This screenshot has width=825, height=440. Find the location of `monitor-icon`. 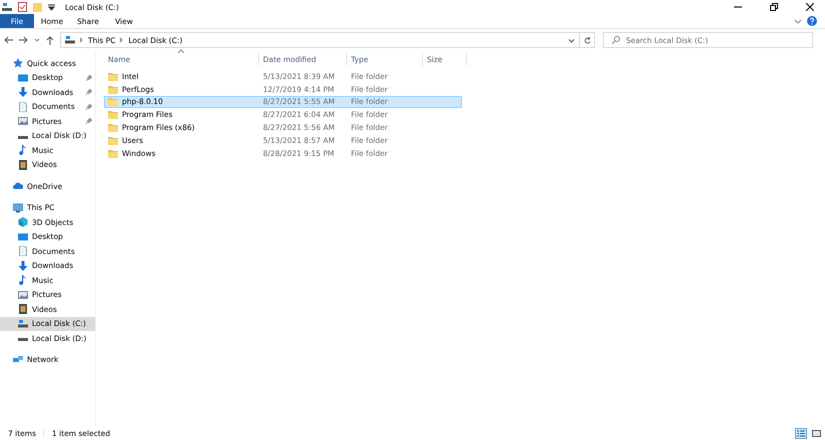

monitor-icon is located at coordinates (18, 207).